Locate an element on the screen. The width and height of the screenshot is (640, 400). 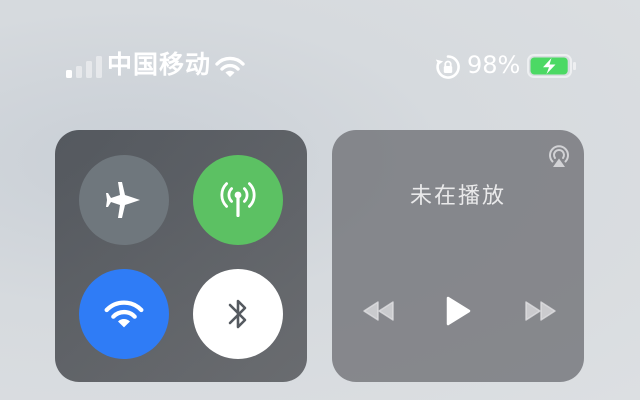
cellular-data-toggle is located at coordinates (238, 200).